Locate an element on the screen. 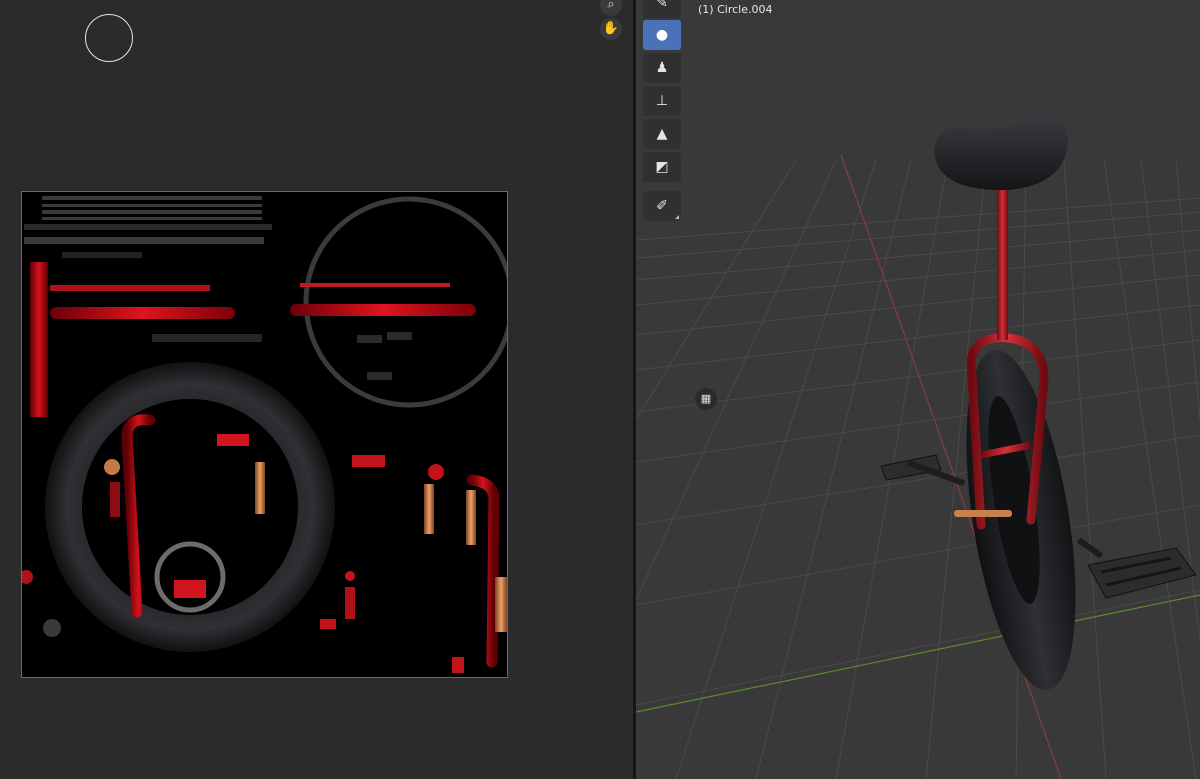 This screenshot has height=779, width=1200. drop-icon: ● is located at coordinates (662, 35).